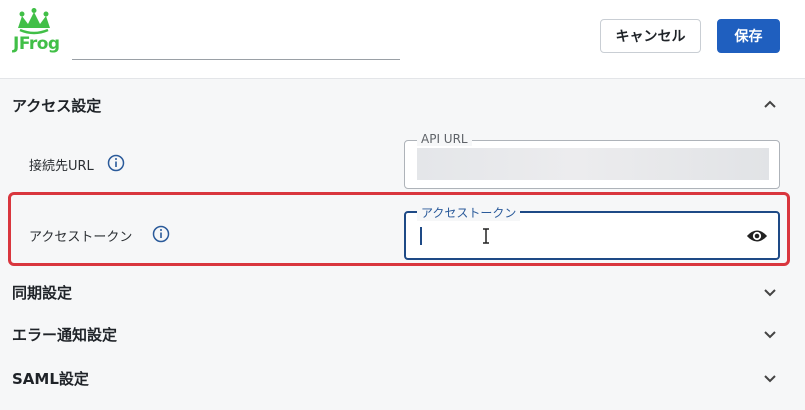  I want to click on section-title: 同期設定, so click(42, 292).